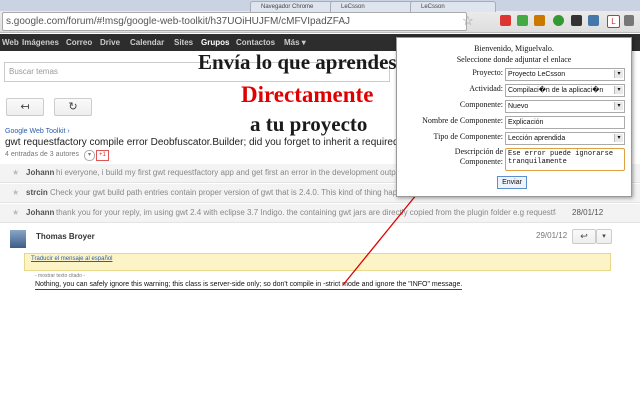 Image resolution: width=640 pixels, height=400 pixels. I want to click on component-label: Componente:, so click(481, 104).